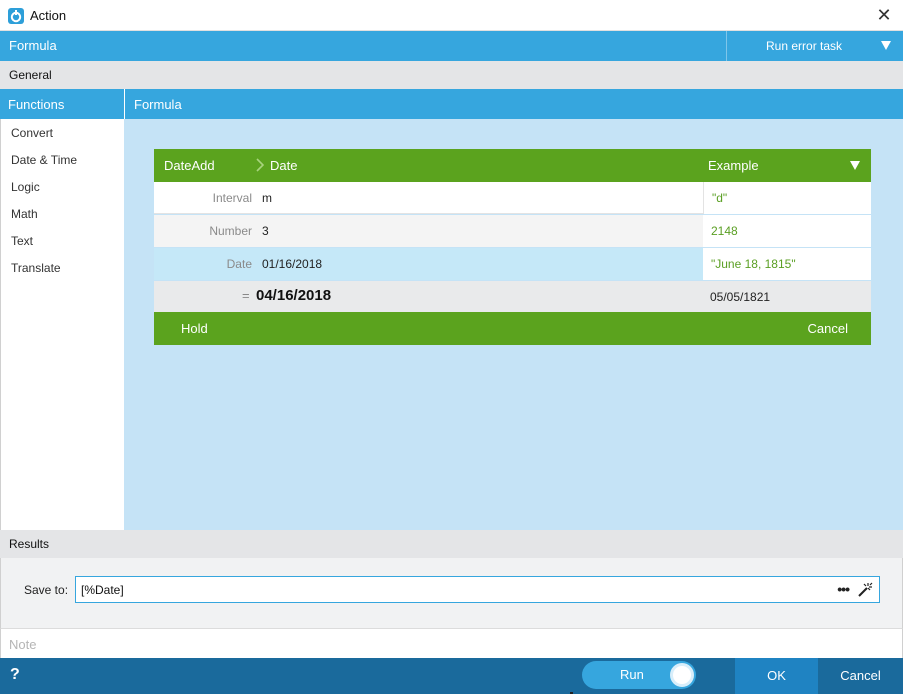  What do you see at coordinates (451, 676) in the screenshot?
I see `bottom-bar: ? Run OK Cancel` at bounding box center [451, 676].